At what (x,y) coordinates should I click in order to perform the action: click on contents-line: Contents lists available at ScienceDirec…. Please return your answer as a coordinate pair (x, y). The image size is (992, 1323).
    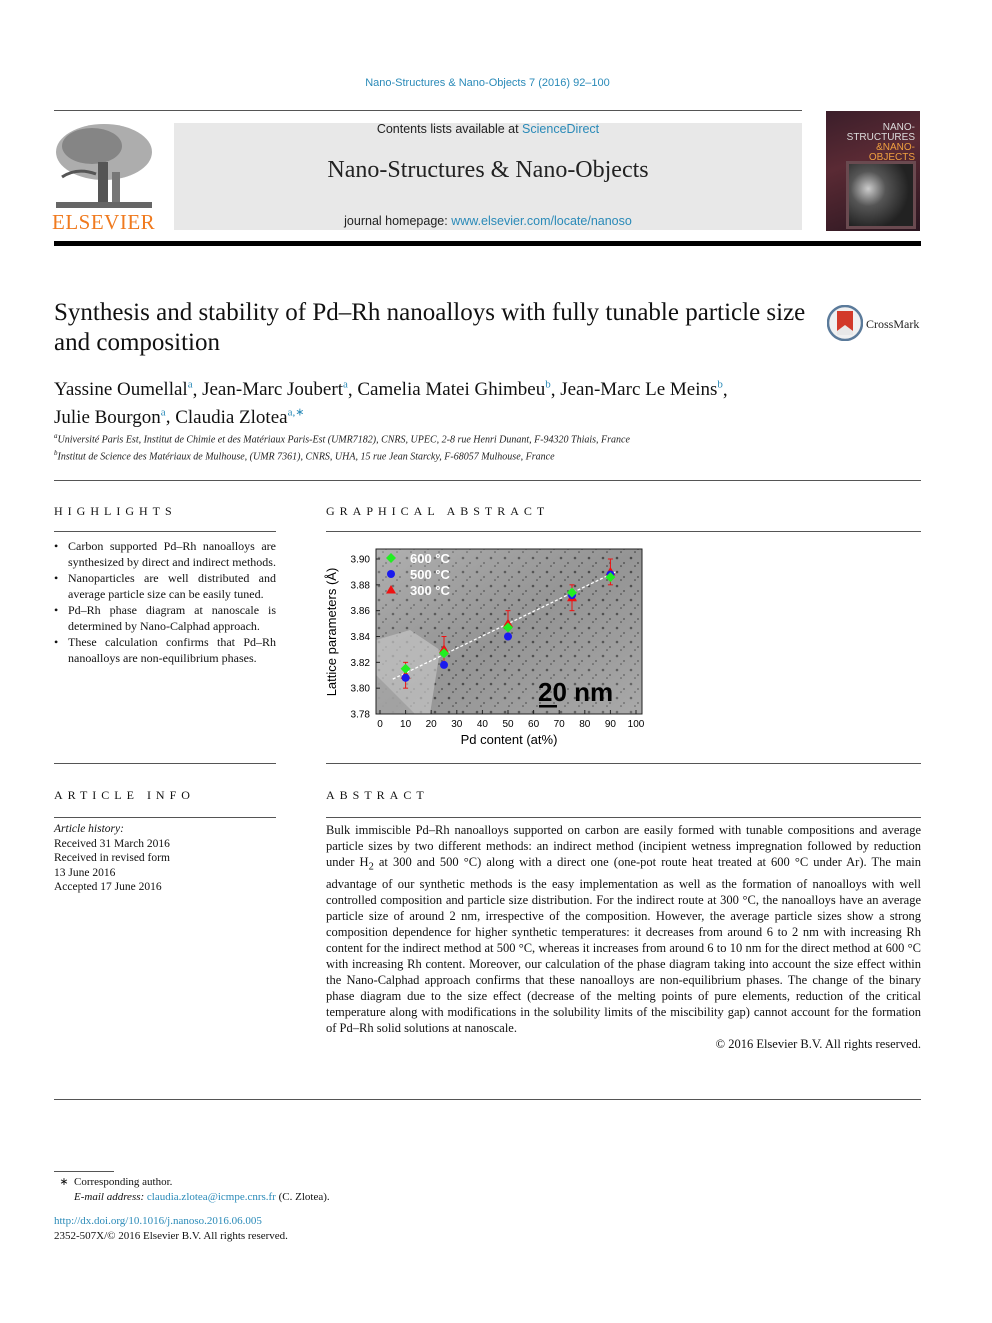
    Looking at the image, I should click on (488, 129).